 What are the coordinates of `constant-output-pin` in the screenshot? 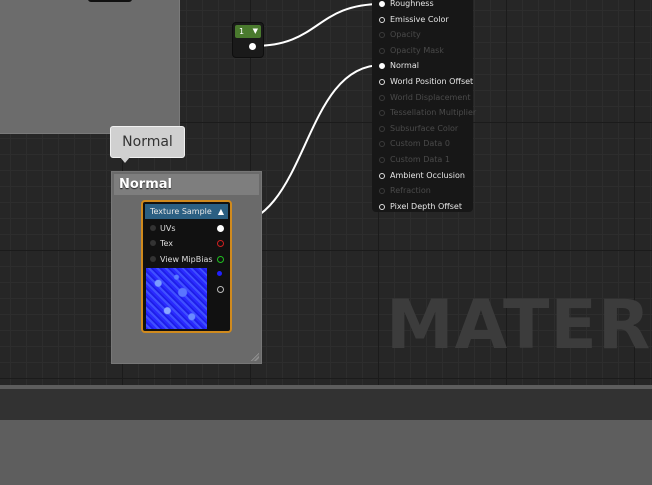 It's located at (252, 46).